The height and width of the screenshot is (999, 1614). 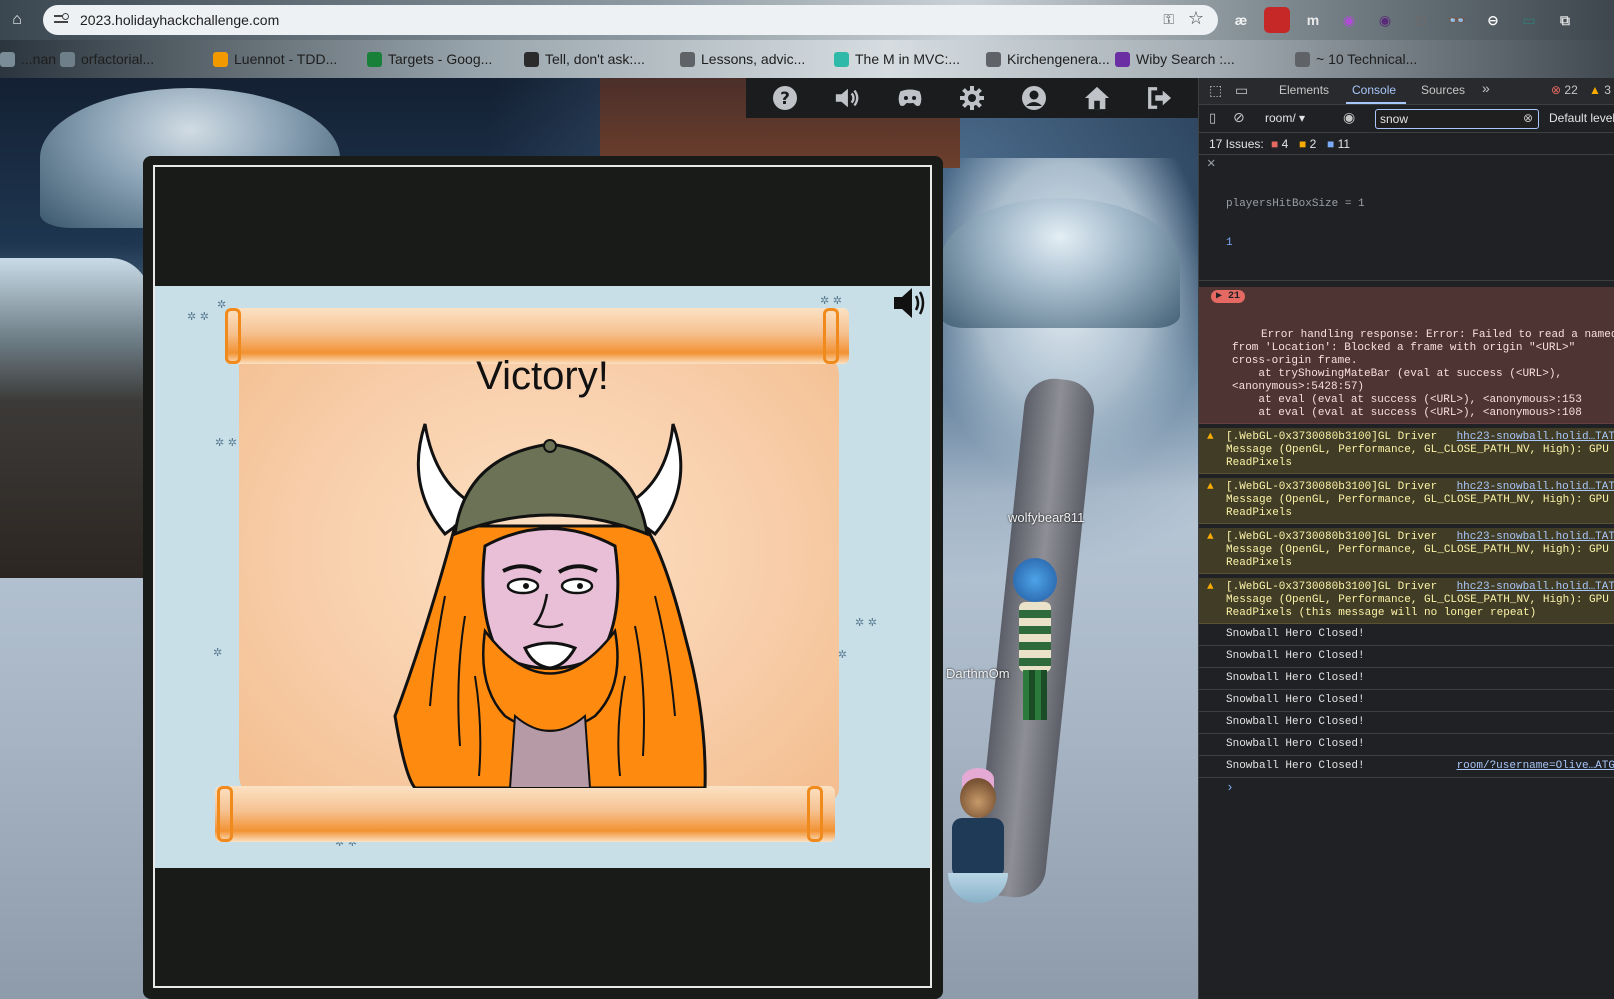 What do you see at coordinates (1374, 90) in the screenshot?
I see `tab-console: Console` at bounding box center [1374, 90].